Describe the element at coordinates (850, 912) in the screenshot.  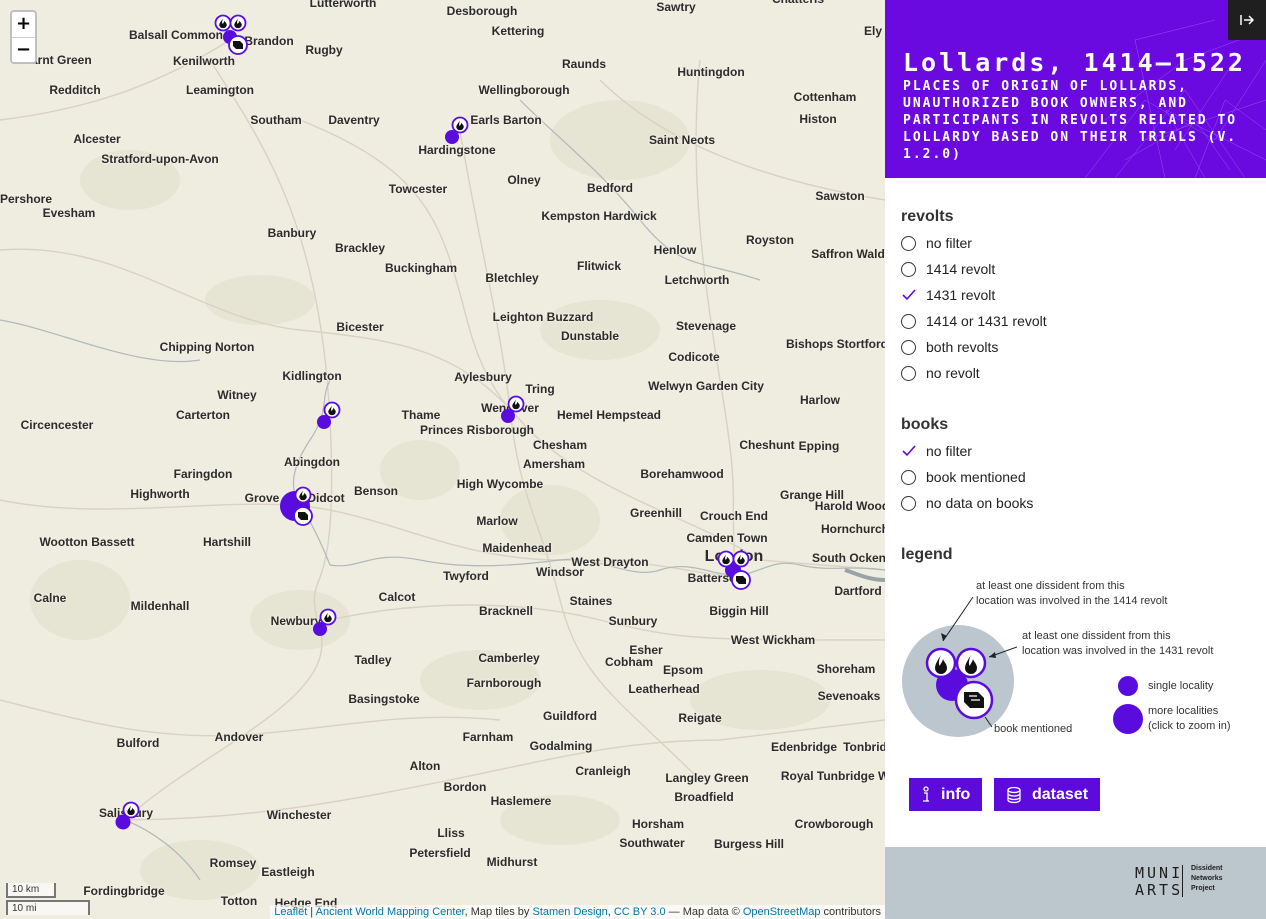
I see `attribution-suffix: contributors` at that location.